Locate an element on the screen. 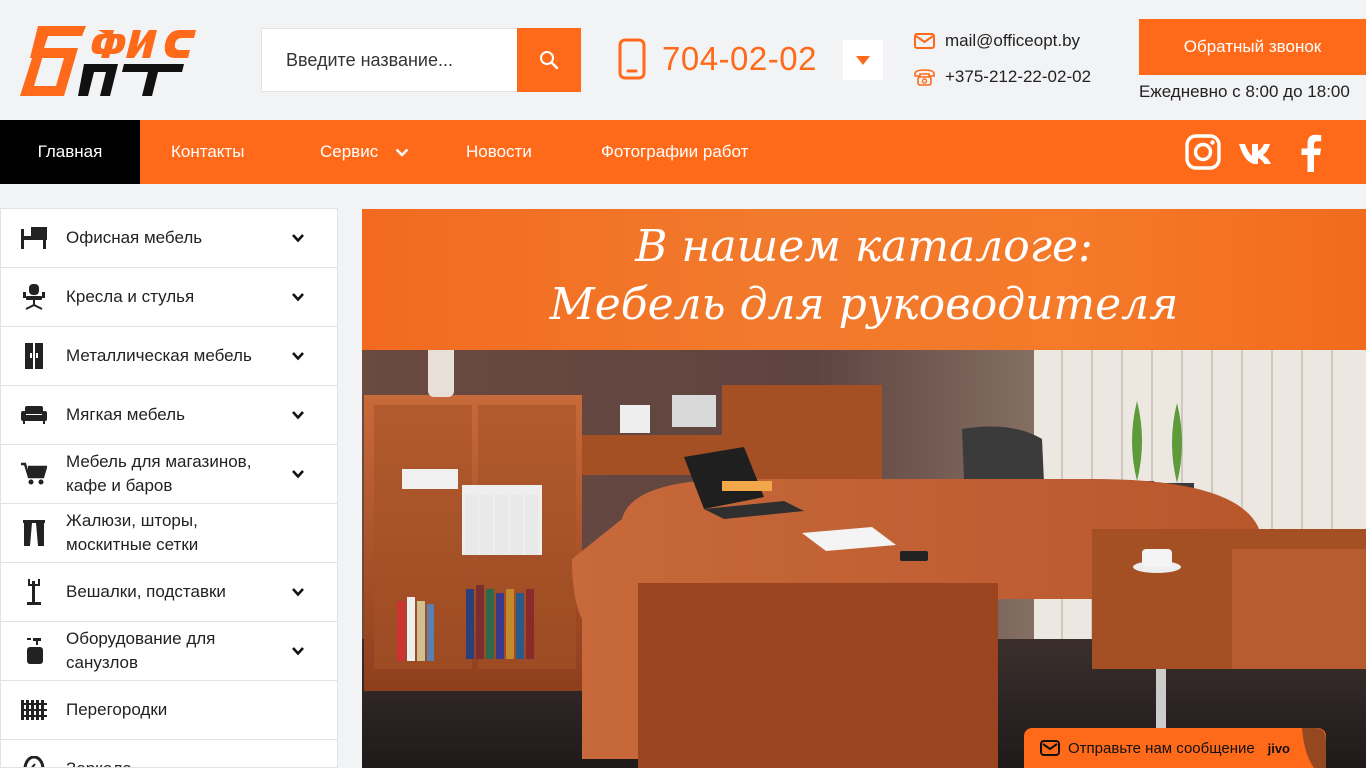  callback-button: Обратный звонок is located at coordinates (1252, 47).